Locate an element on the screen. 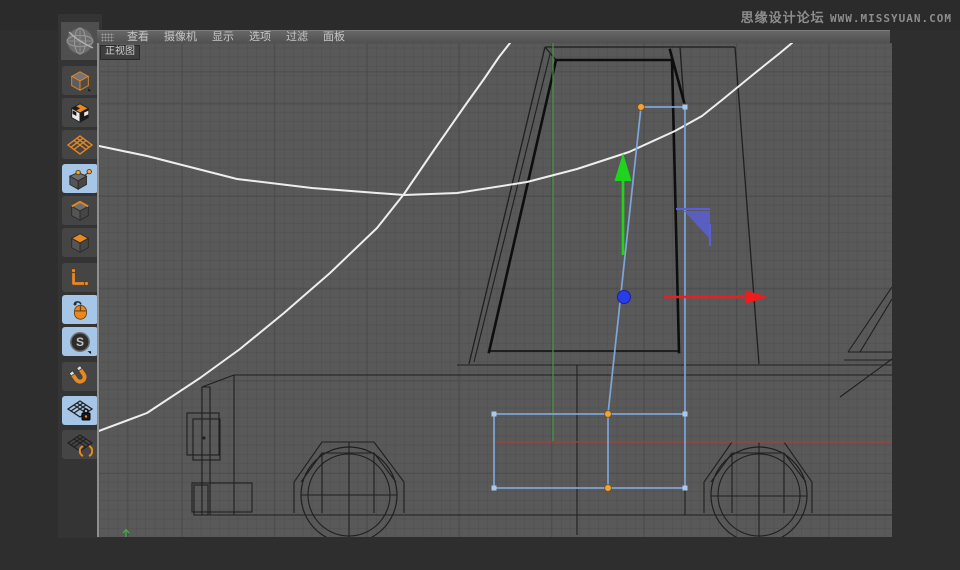  toolbar-points-mode is located at coordinates (80, 178).